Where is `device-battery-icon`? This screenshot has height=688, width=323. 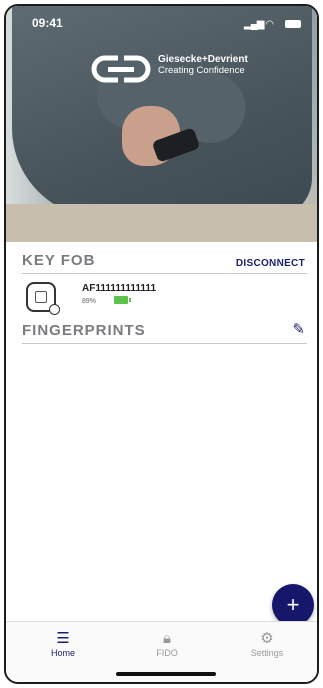 device-battery-icon is located at coordinates (122, 300).